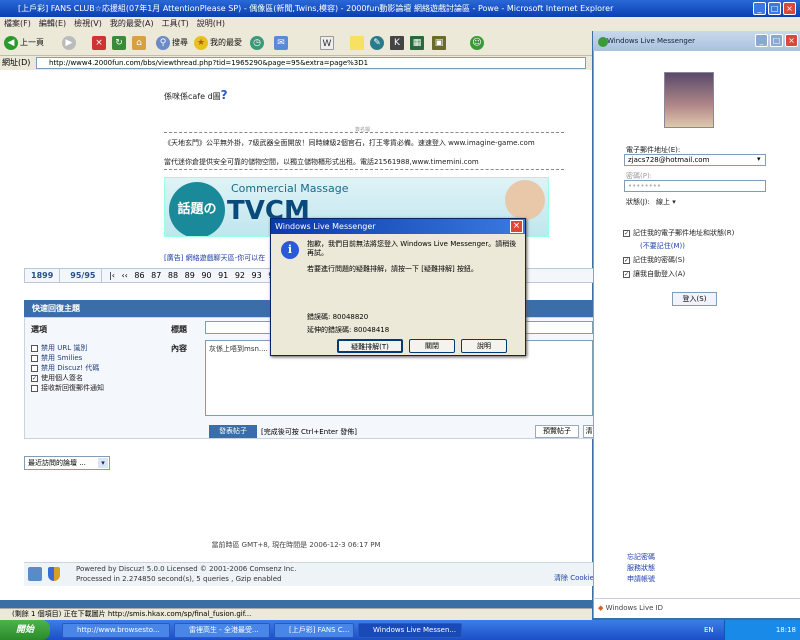 Image resolution: width=800 pixels, height=640 pixels. I want to click on star-icon: ★, so click(201, 42).